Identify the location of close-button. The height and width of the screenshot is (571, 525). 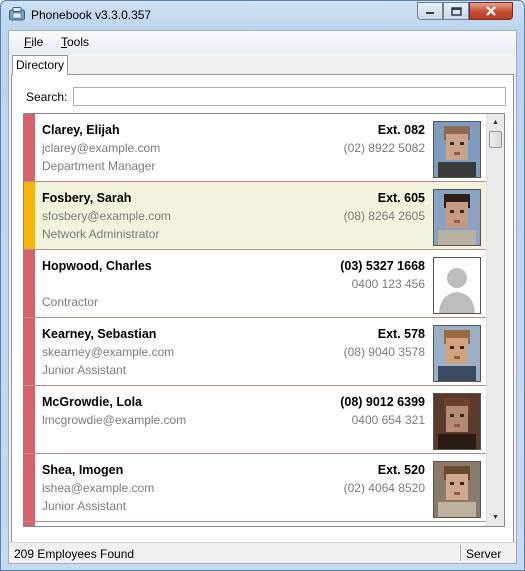
(491, 11).